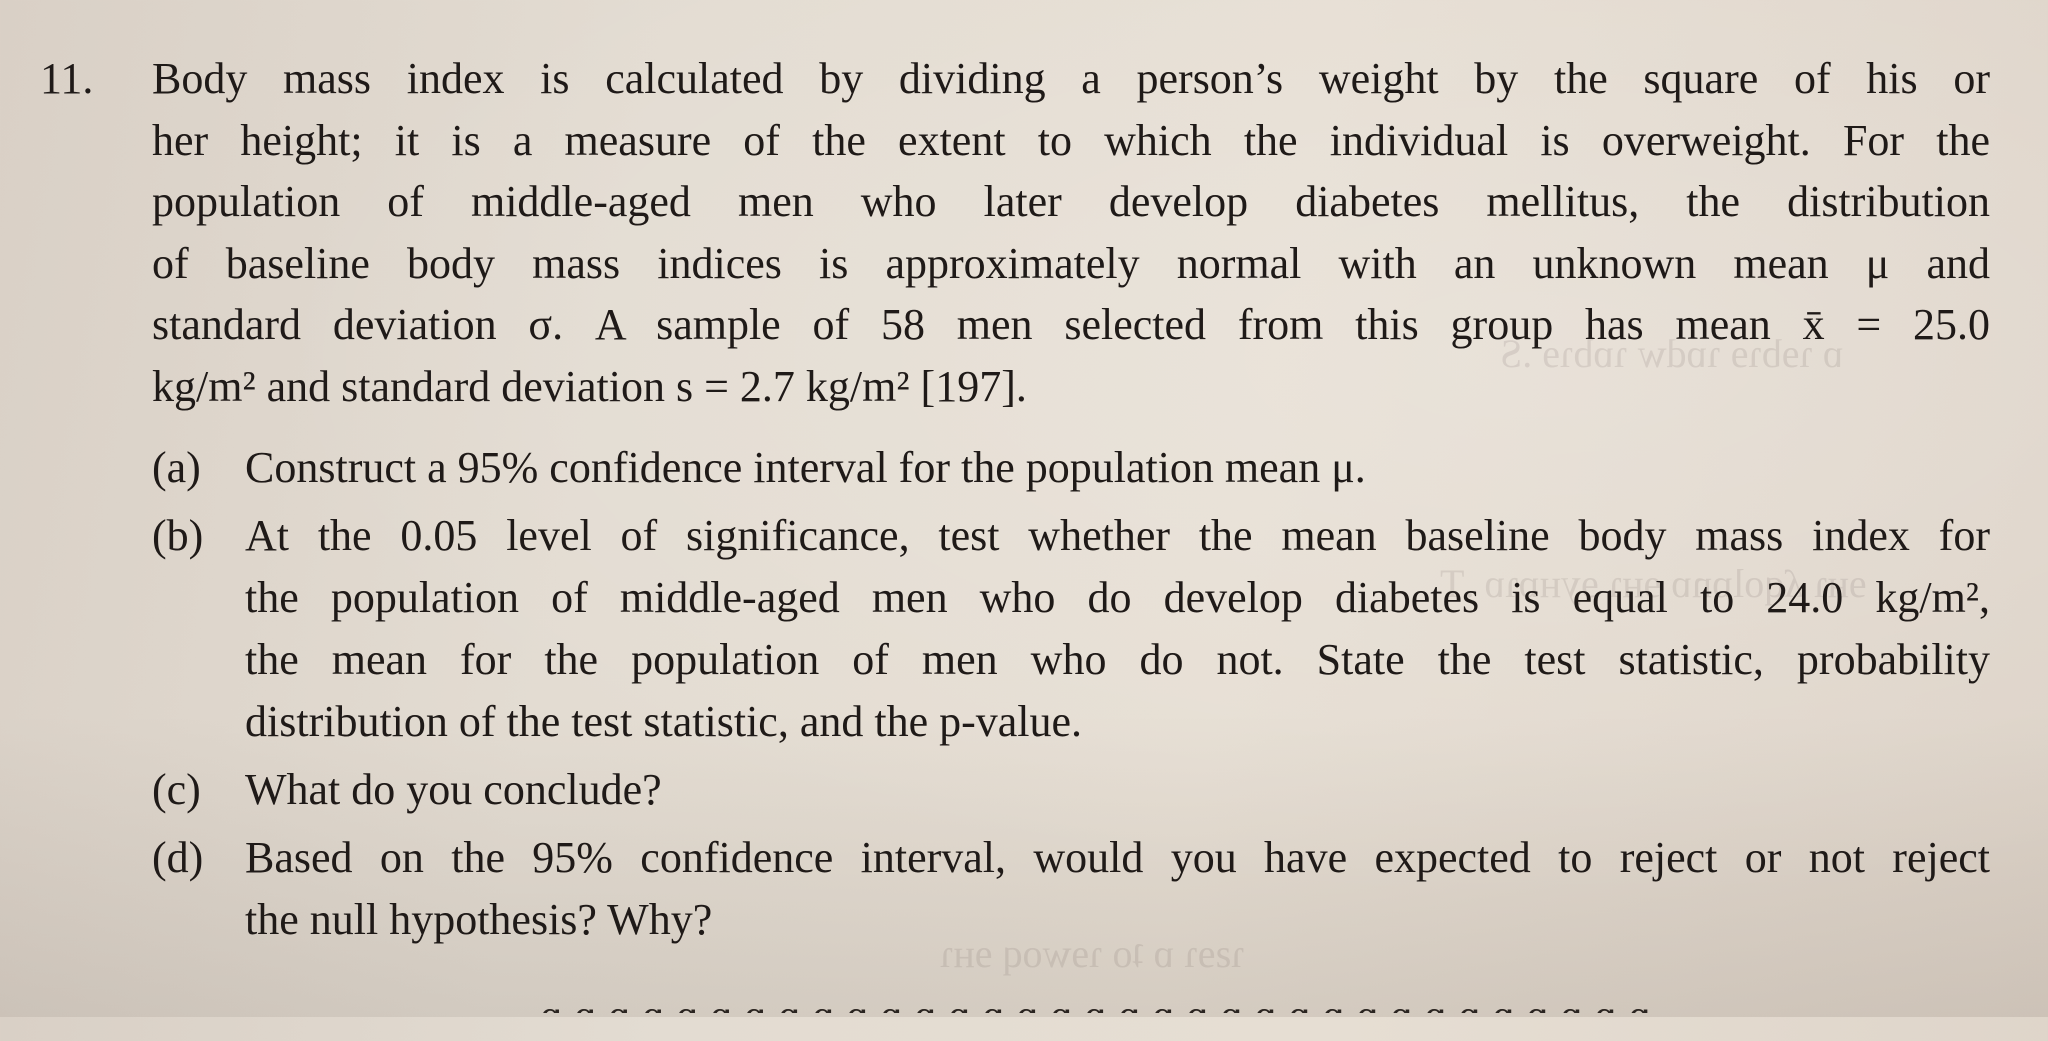 The width and height of the screenshot is (2048, 1041). I want to click on part-label: (b), so click(178, 535).